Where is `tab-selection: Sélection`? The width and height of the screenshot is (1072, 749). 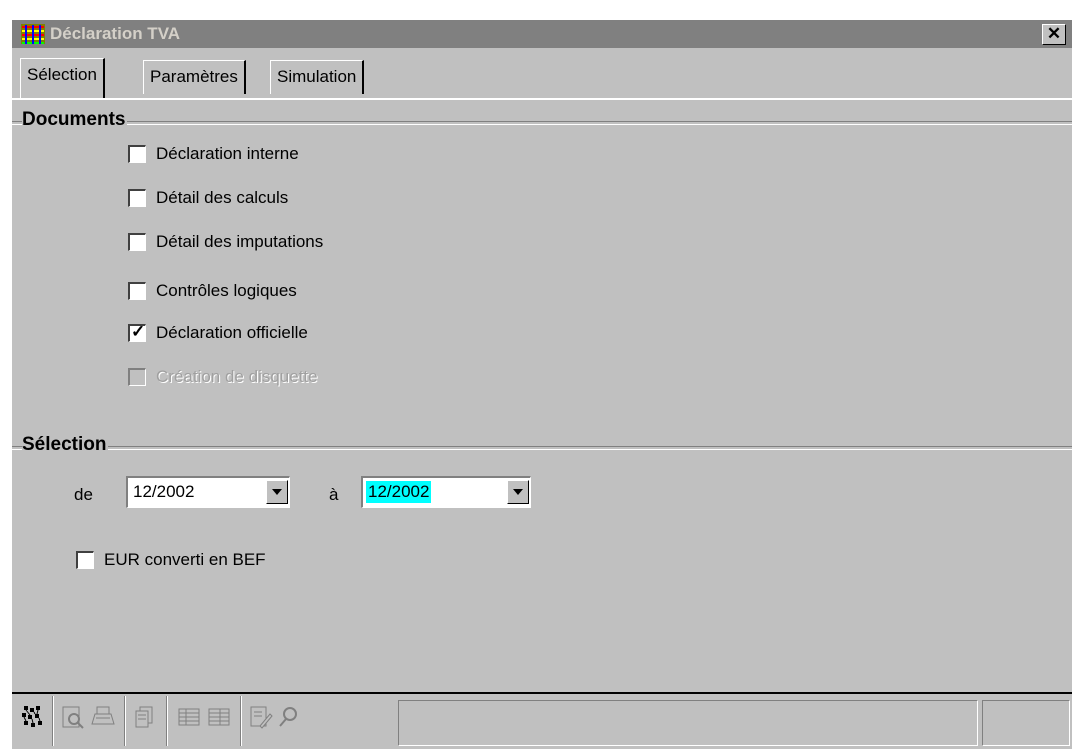 tab-selection: Sélection is located at coordinates (62, 78).